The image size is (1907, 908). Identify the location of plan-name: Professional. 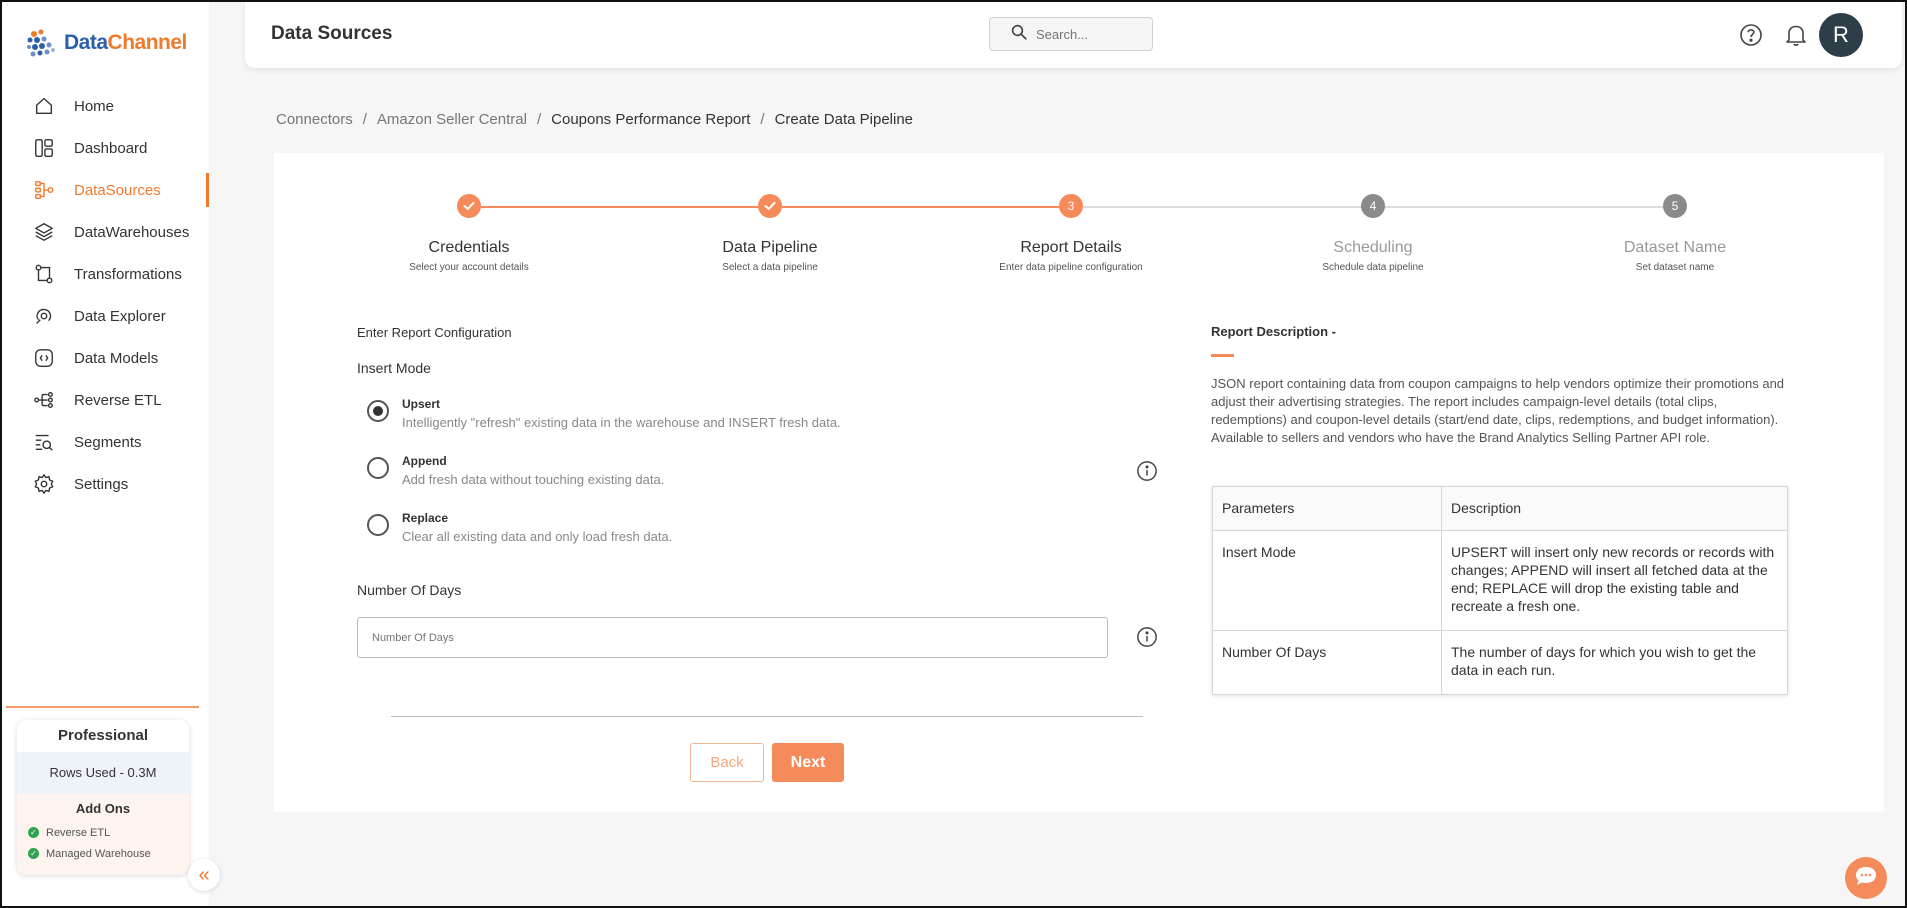
(103, 735).